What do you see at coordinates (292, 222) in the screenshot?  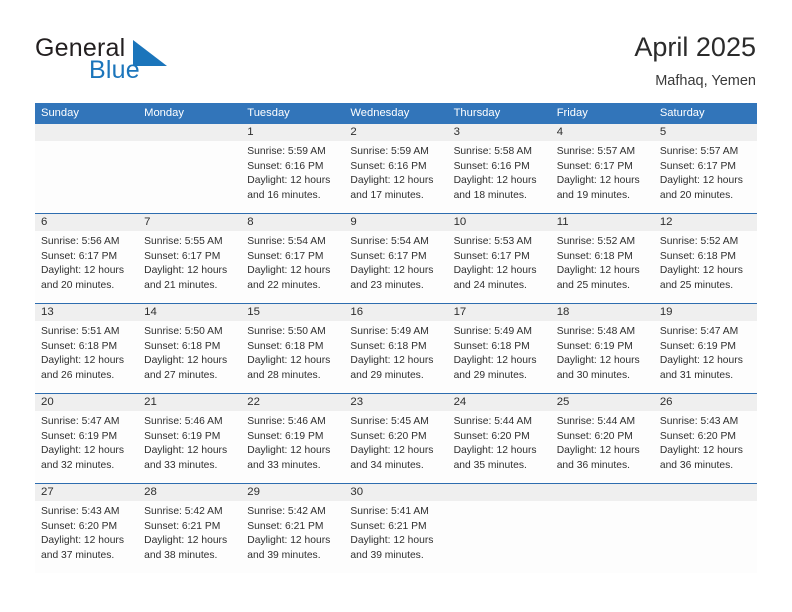 I see `day-number: 8` at bounding box center [292, 222].